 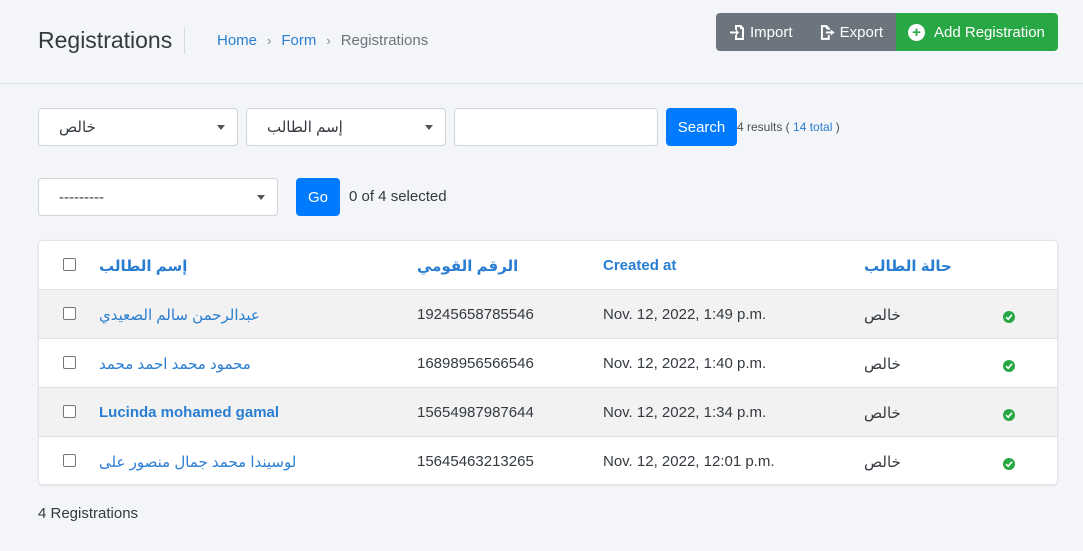 I want to click on breadcrumb-current: Registrations, so click(x=384, y=40).